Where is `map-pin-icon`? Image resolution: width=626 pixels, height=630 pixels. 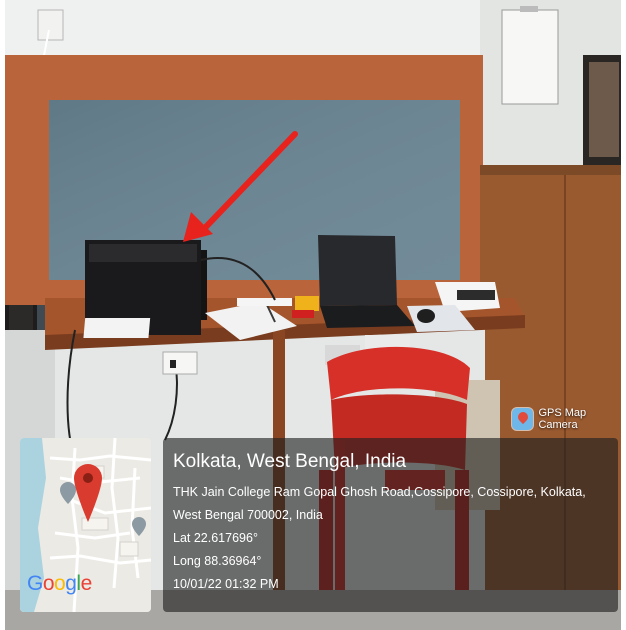
map-pin-icon is located at coordinates (523, 419).